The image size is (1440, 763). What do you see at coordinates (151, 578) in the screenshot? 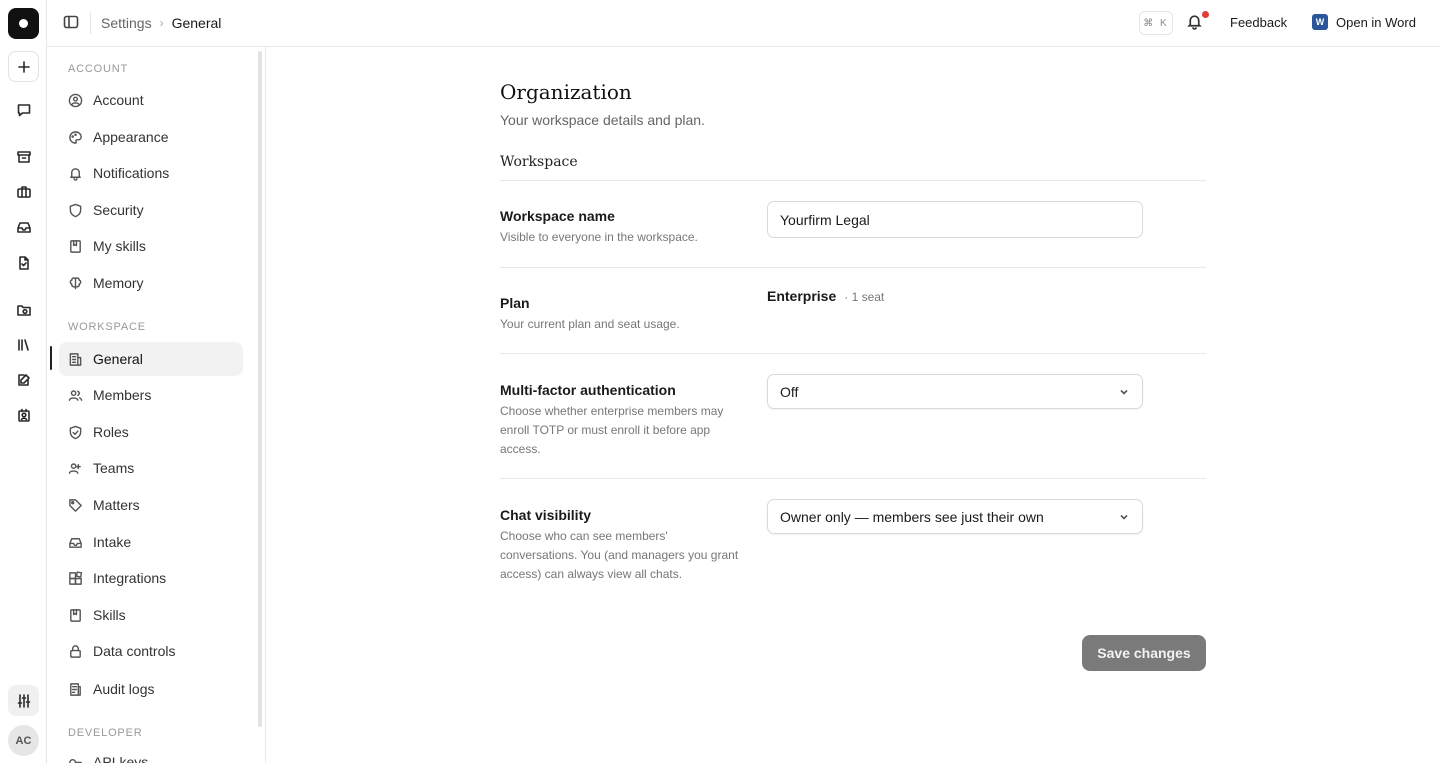
I see `sidebar-item-integrations: Integrations` at bounding box center [151, 578].